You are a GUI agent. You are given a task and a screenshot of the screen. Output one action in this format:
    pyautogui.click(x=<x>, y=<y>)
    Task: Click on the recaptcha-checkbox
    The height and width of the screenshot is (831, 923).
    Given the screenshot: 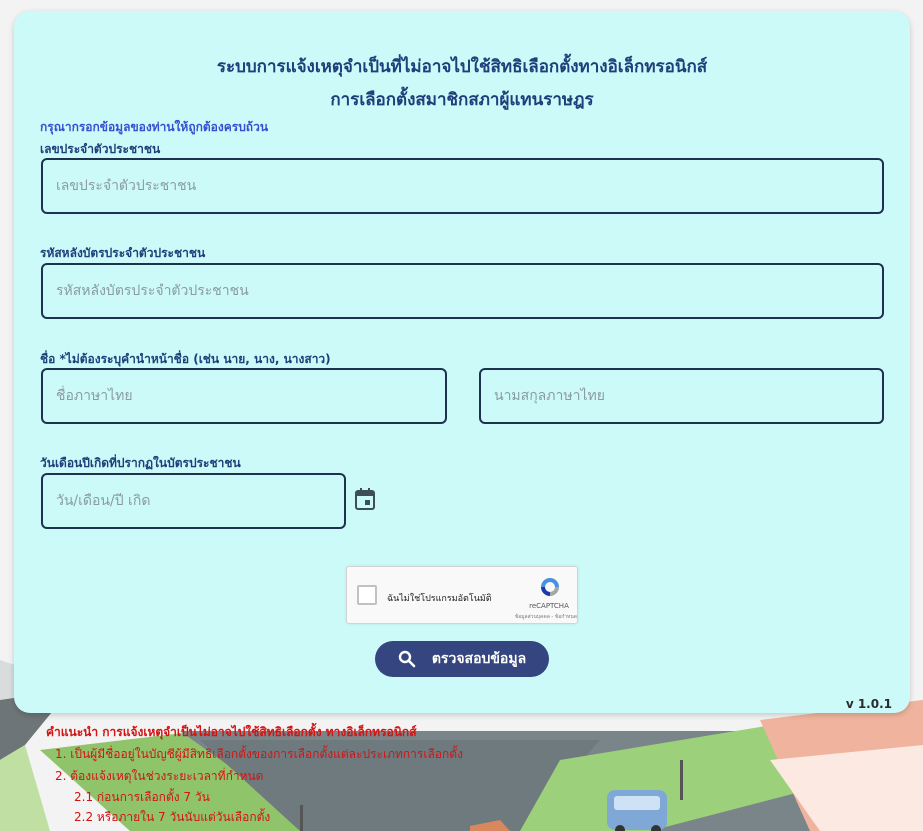 What is the action you would take?
    pyautogui.click(x=367, y=595)
    